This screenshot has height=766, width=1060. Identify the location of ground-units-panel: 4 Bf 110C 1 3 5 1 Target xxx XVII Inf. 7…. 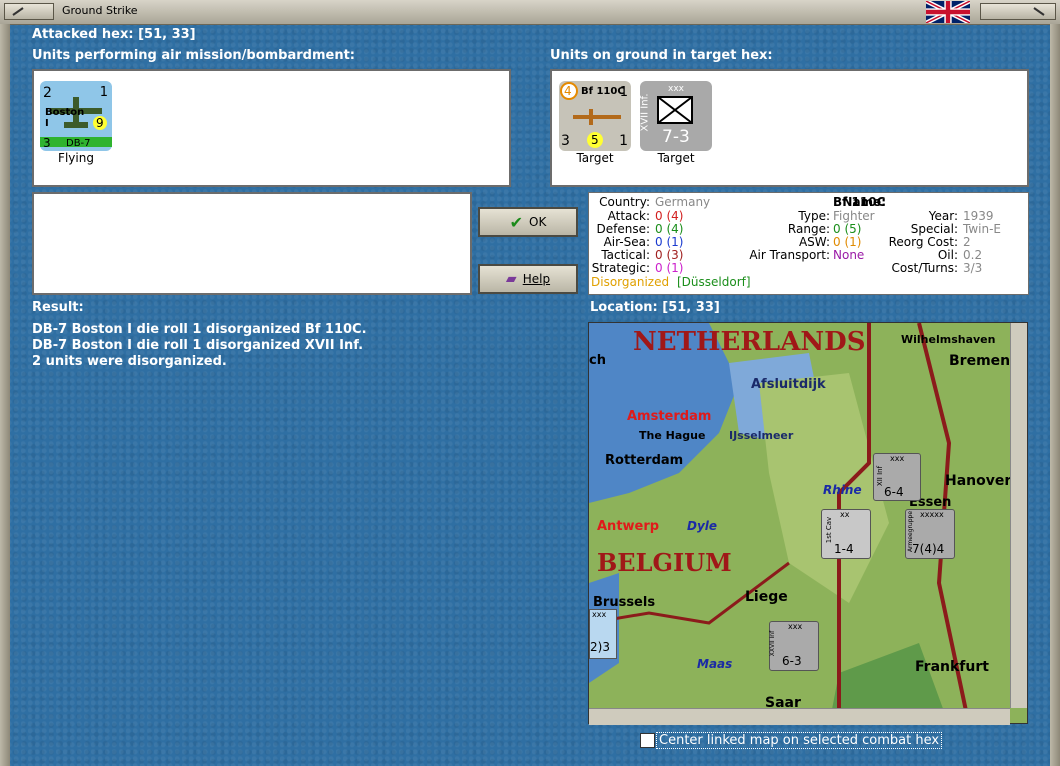
(789, 128).